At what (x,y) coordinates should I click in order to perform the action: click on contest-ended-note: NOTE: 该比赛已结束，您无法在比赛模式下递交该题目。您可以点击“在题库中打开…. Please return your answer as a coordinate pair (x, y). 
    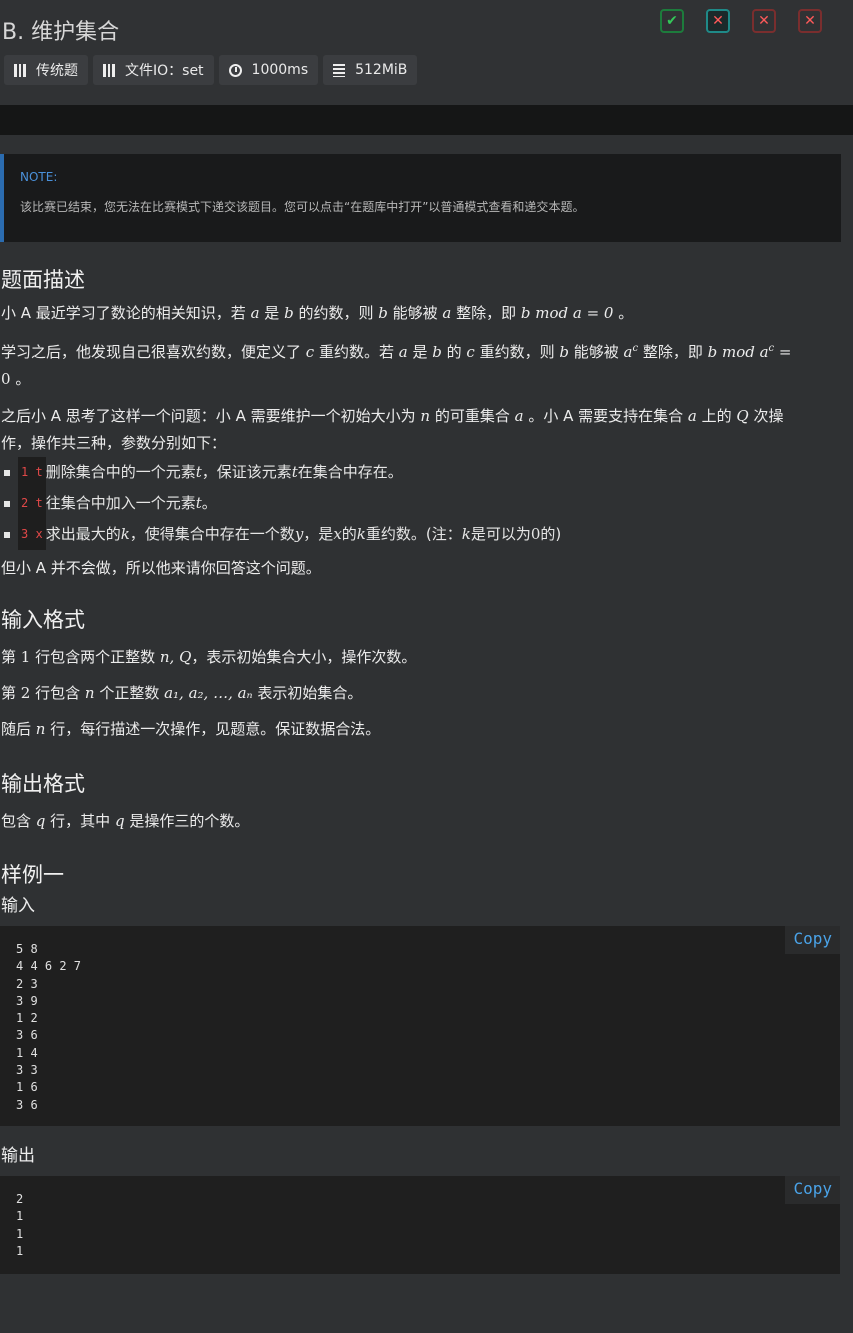
    Looking at the image, I should click on (420, 198).